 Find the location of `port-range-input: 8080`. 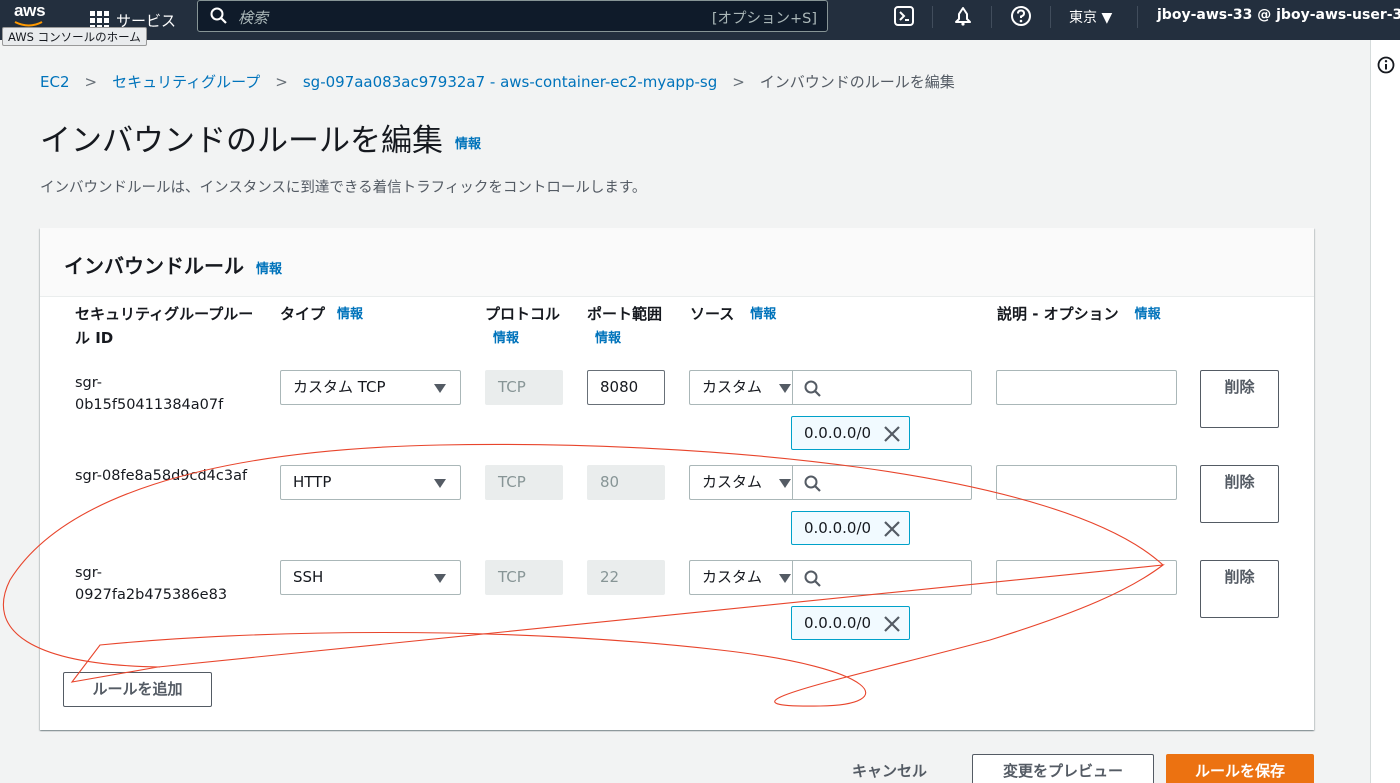

port-range-input: 8080 is located at coordinates (626, 387).